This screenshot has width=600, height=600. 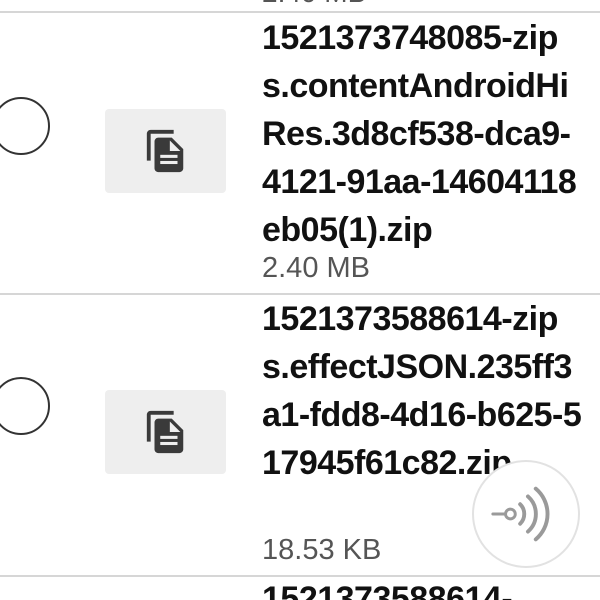 I want to click on podcast-antenna-icon, so click(x=520, y=514).